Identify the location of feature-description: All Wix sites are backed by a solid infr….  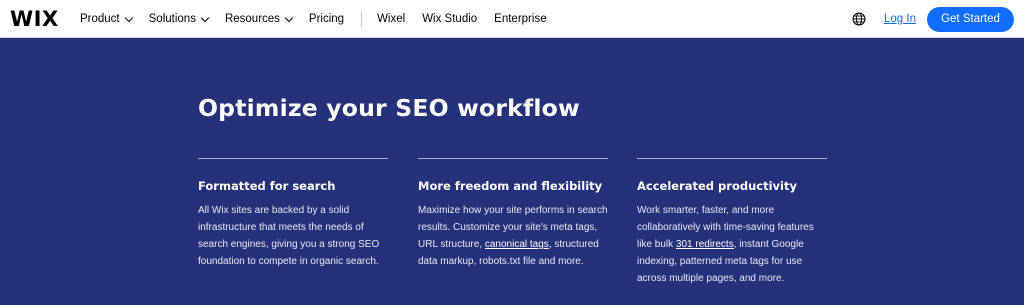
(289, 236).